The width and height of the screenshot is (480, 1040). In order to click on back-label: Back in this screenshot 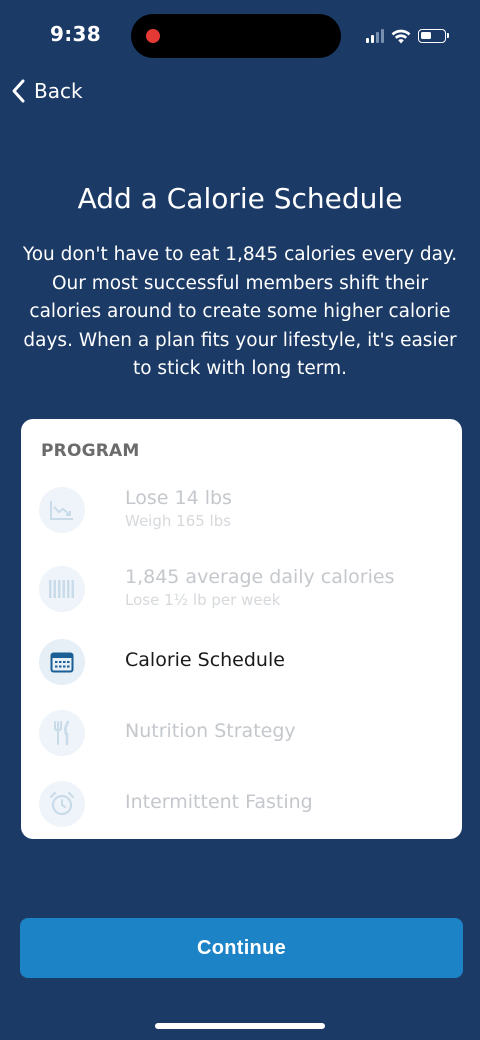, I will do `click(58, 91)`.